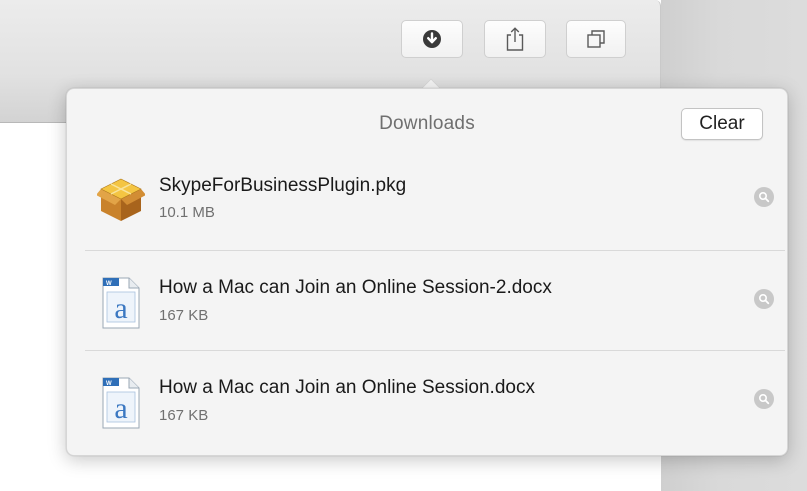 The height and width of the screenshot is (491, 807). I want to click on download-filename: SkypeForBusinessPlugin.pkg, so click(283, 185).